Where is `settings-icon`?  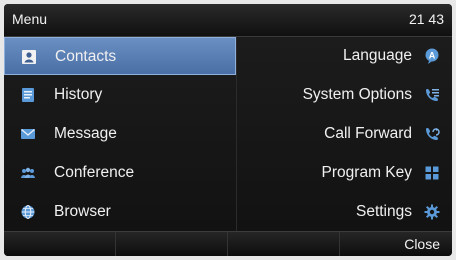 settings-icon is located at coordinates (432, 212).